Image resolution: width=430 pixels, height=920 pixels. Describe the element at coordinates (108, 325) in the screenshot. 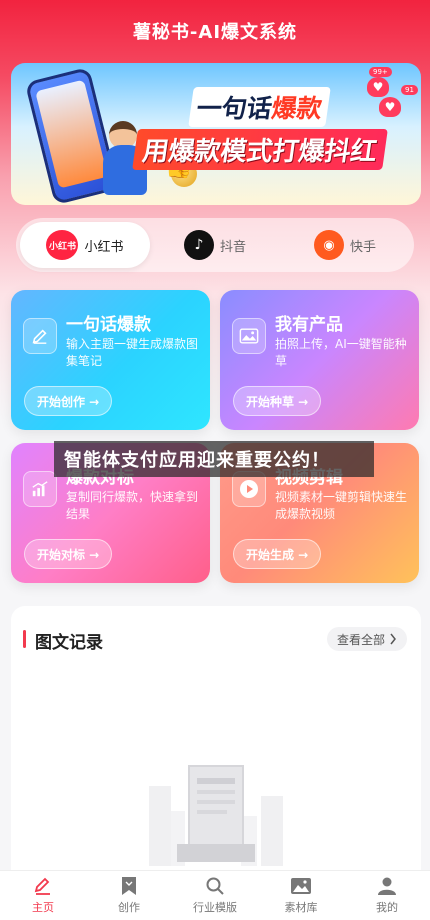

I see `card-title: 一句话爆款` at that location.